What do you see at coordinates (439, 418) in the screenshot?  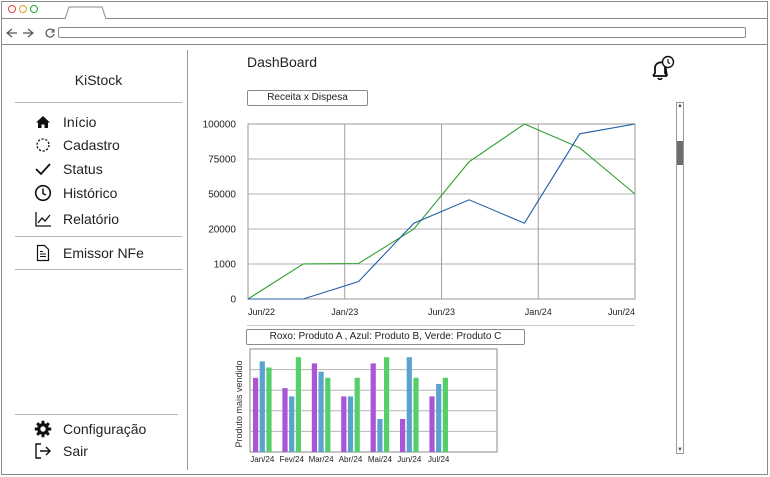 I see `bar-jul-24-s2` at bounding box center [439, 418].